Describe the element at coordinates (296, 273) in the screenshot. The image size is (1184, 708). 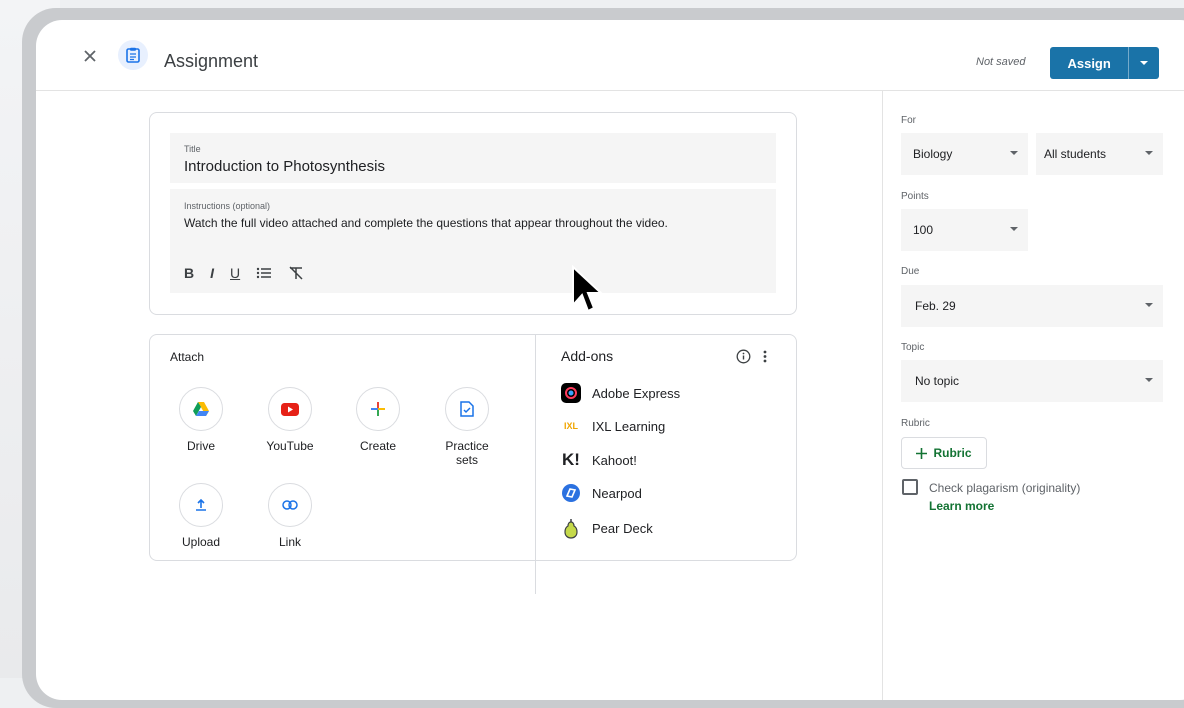
I see `clear-format-icon` at that location.